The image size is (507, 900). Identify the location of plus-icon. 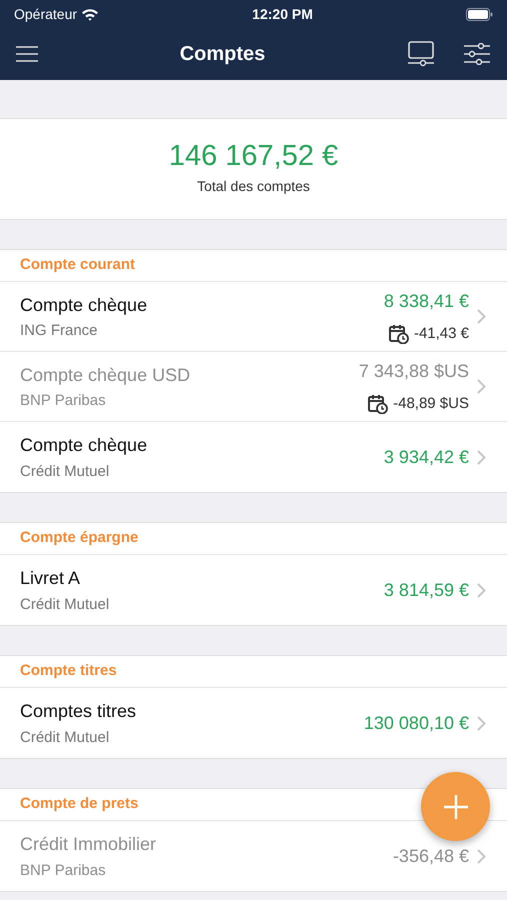
(455, 807).